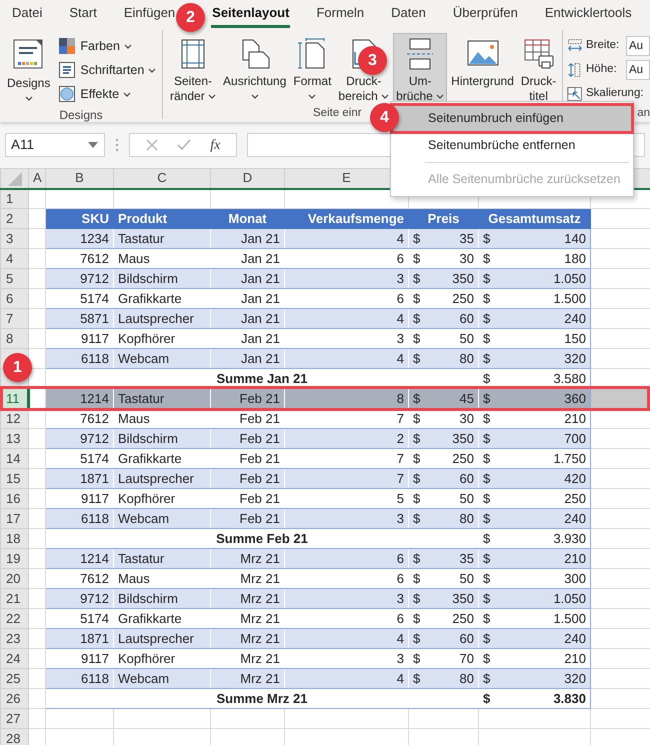  Describe the element at coordinates (14, 478) in the screenshot. I see `row-header: 15` at that location.